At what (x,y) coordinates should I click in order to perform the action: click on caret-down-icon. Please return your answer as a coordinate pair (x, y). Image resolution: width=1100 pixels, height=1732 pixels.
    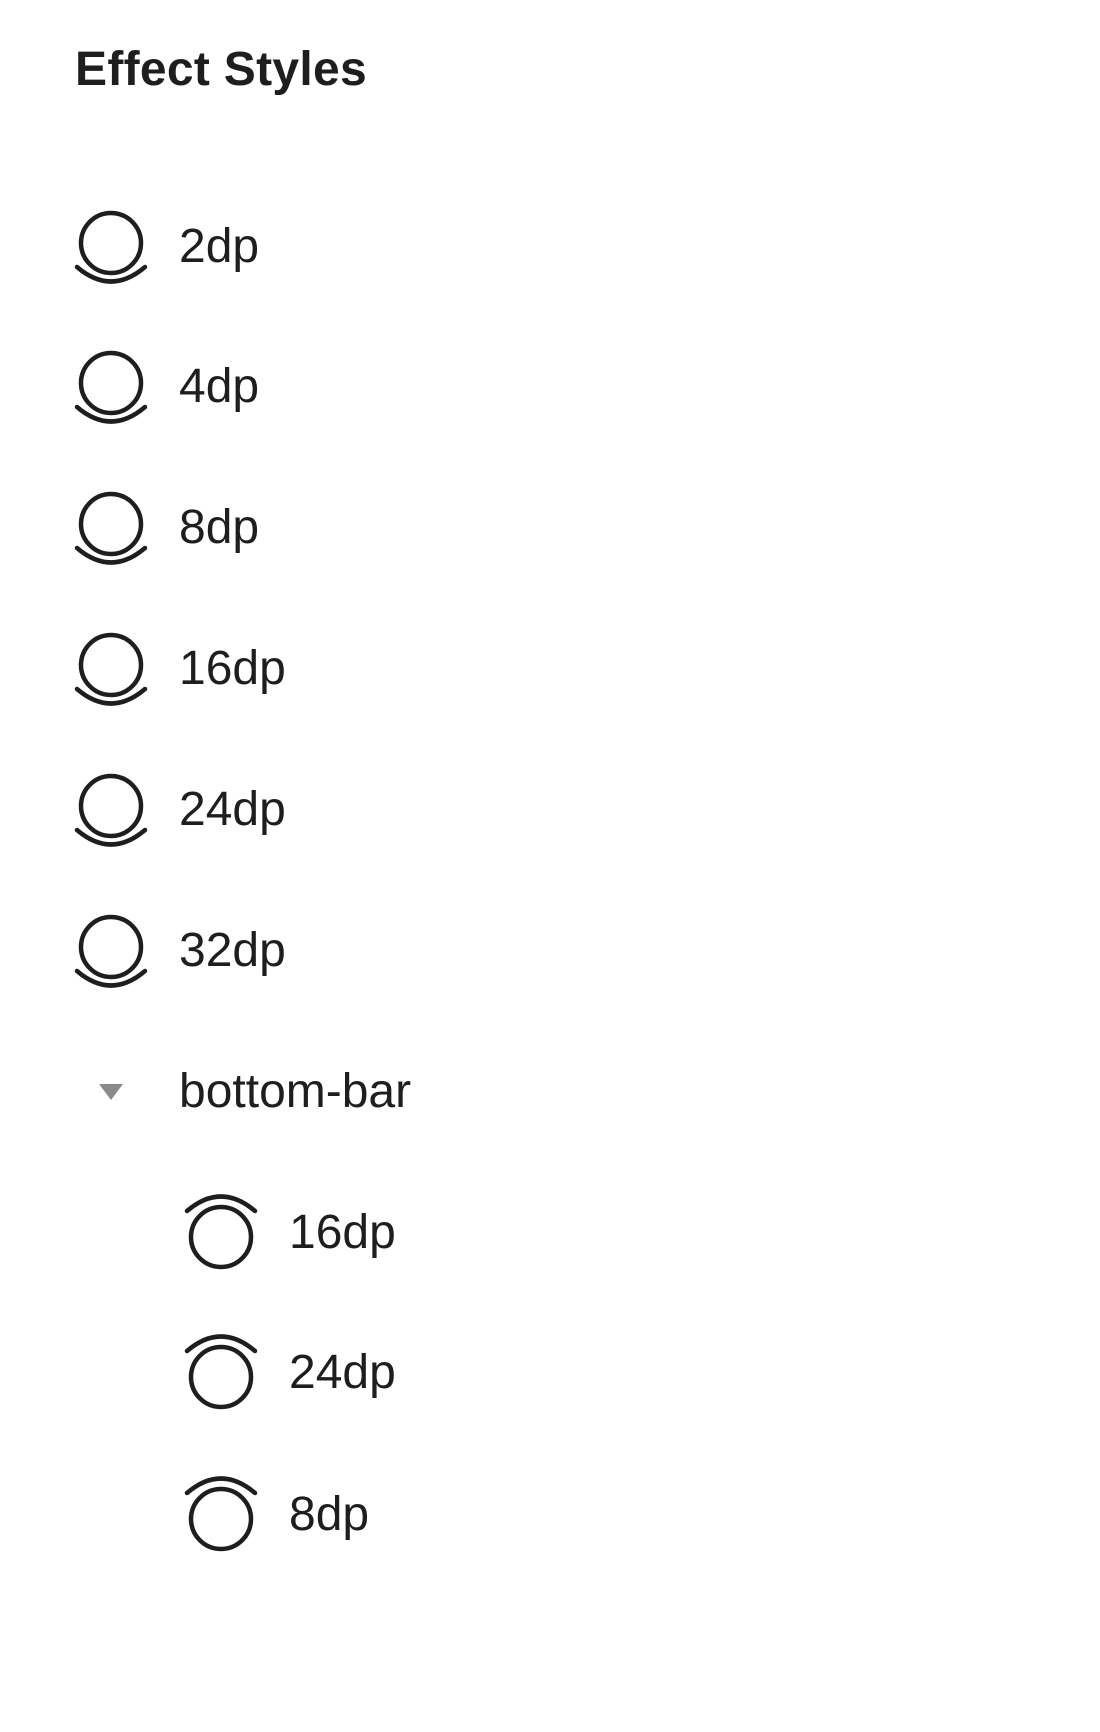
    Looking at the image, I should click on (111, 1092).